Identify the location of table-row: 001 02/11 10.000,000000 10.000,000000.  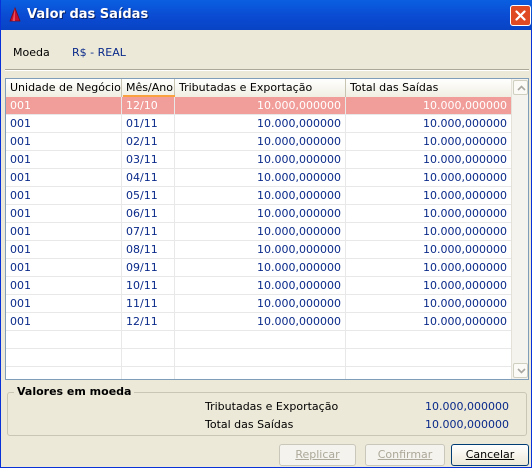
(258, 142).